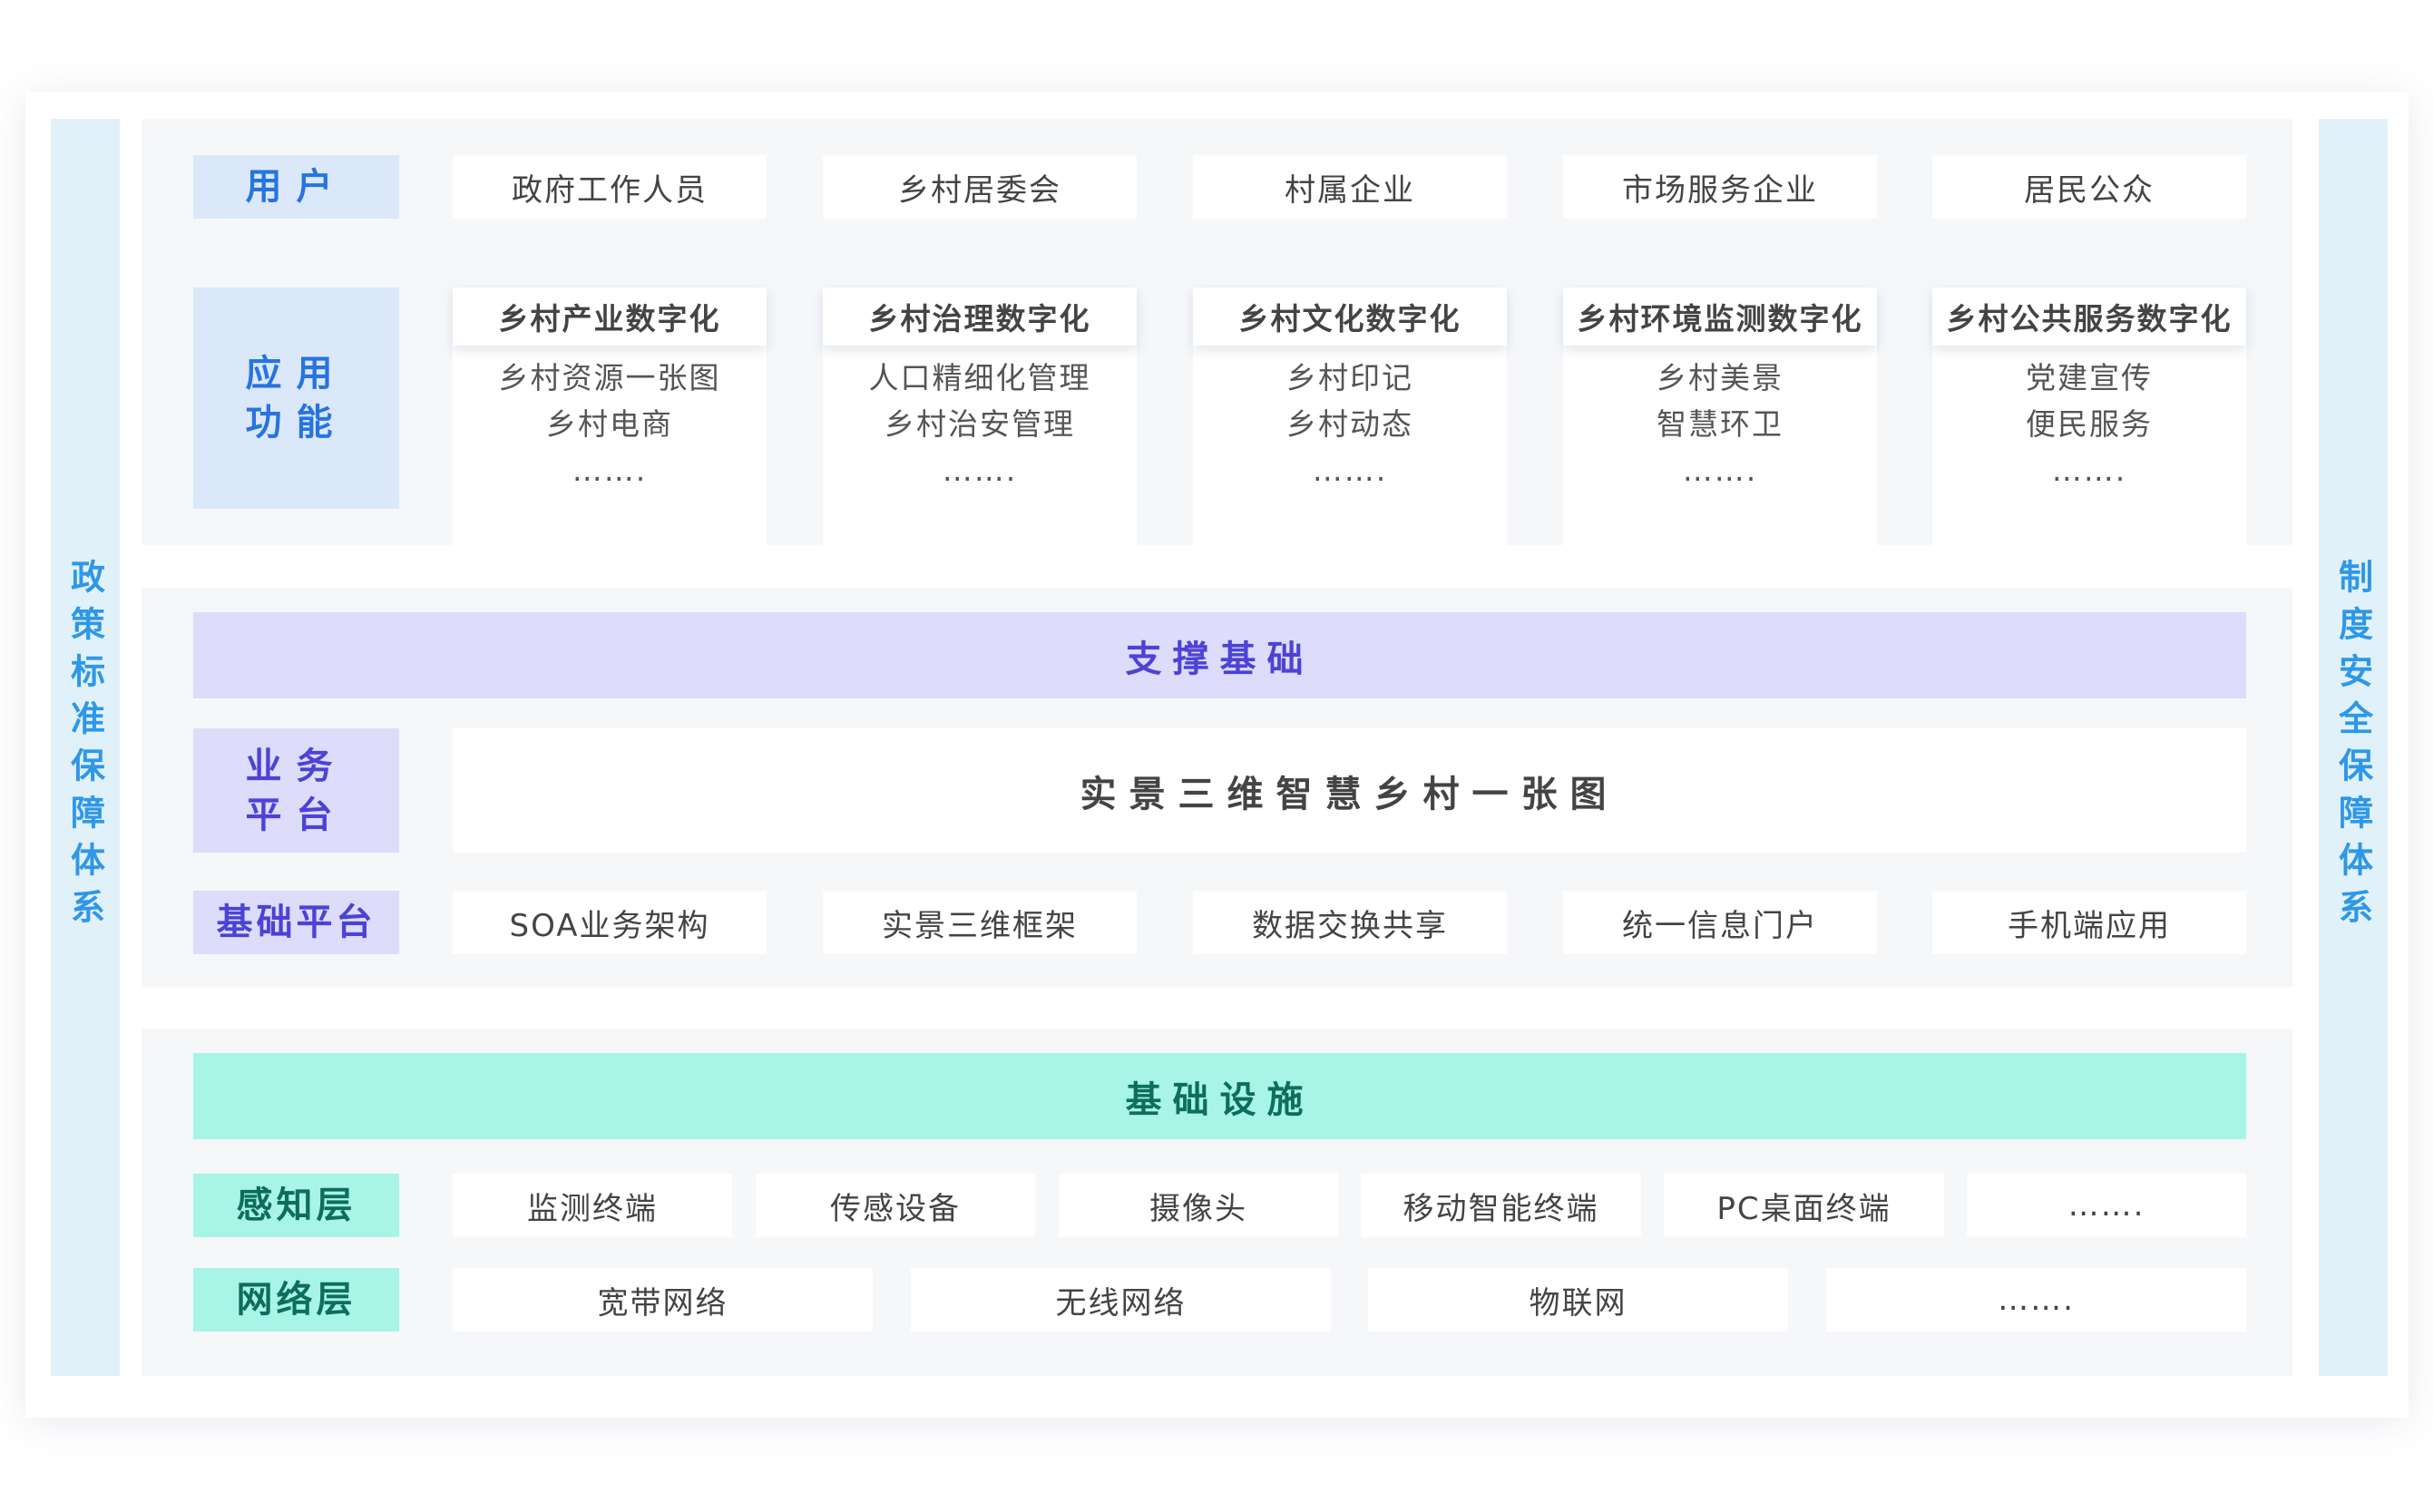 The image size is (2434, 1512). What do you see at coordinates (1198, 1205) in the screenshot?
I see `perception-card: 摄像头` at bounding box center [1198, 1205].